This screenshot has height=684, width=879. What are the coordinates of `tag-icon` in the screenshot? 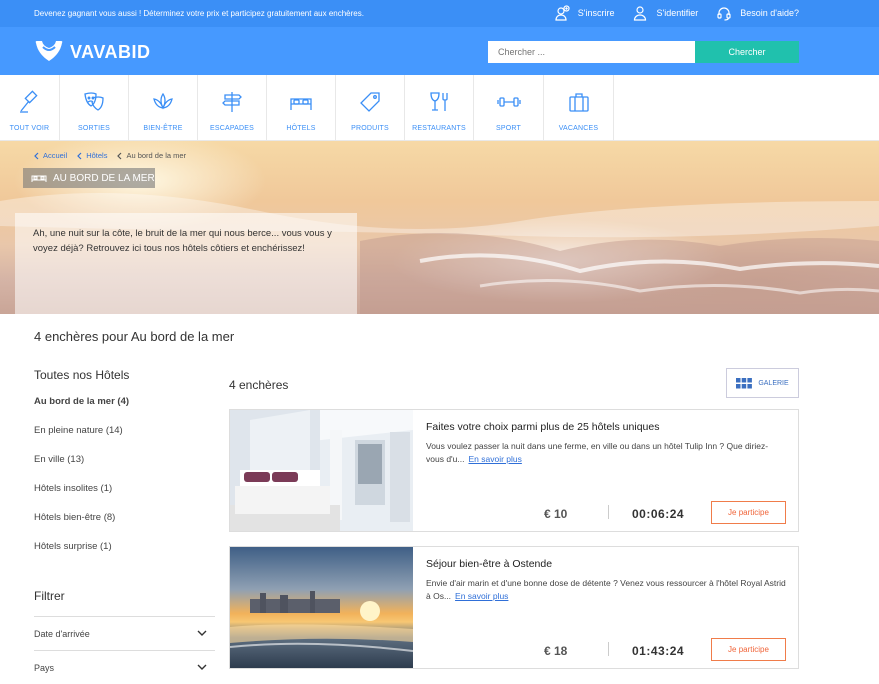 It's located at (370, 102).